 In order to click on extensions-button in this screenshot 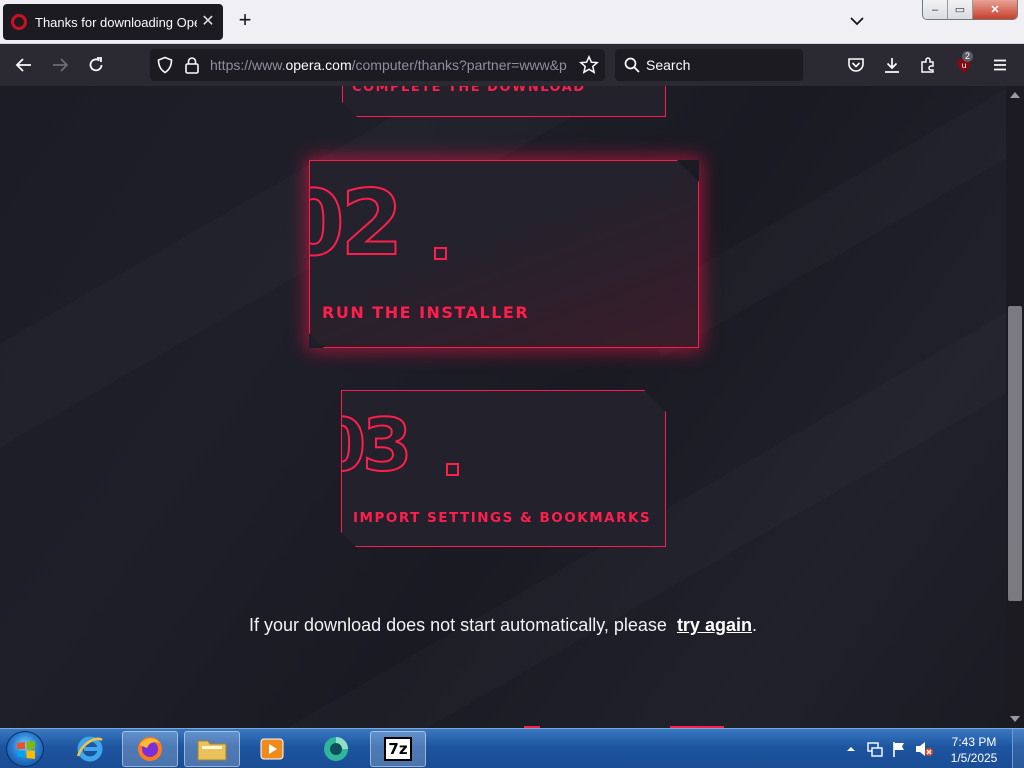, I will do `click(928, 65)`.